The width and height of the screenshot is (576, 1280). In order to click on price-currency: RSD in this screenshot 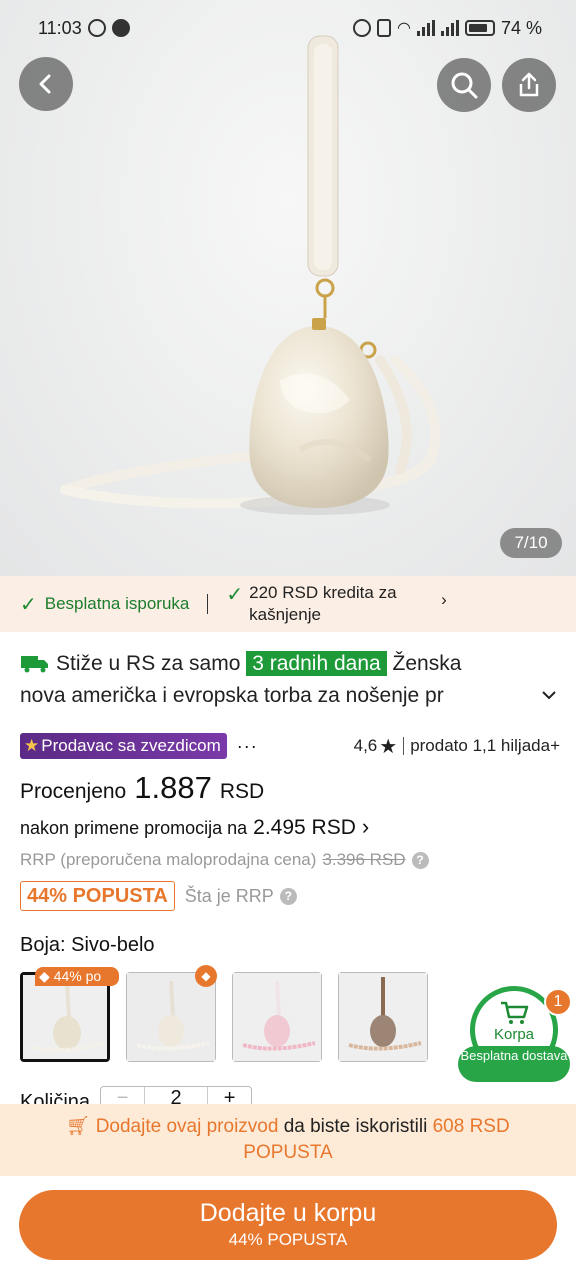, I will do `click(242, 791)`.